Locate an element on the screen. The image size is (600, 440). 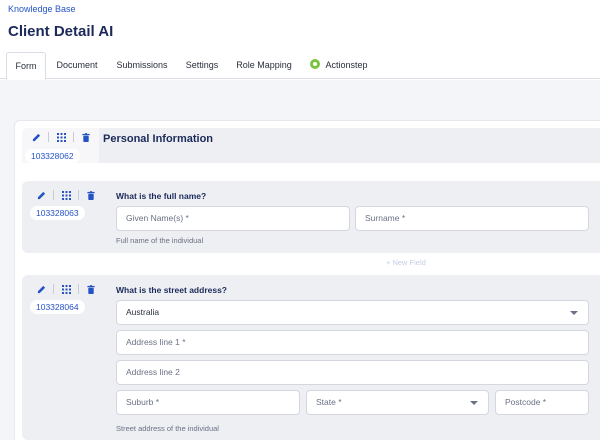
page-title: Client Detail AI is located at coordinates (61, 31).